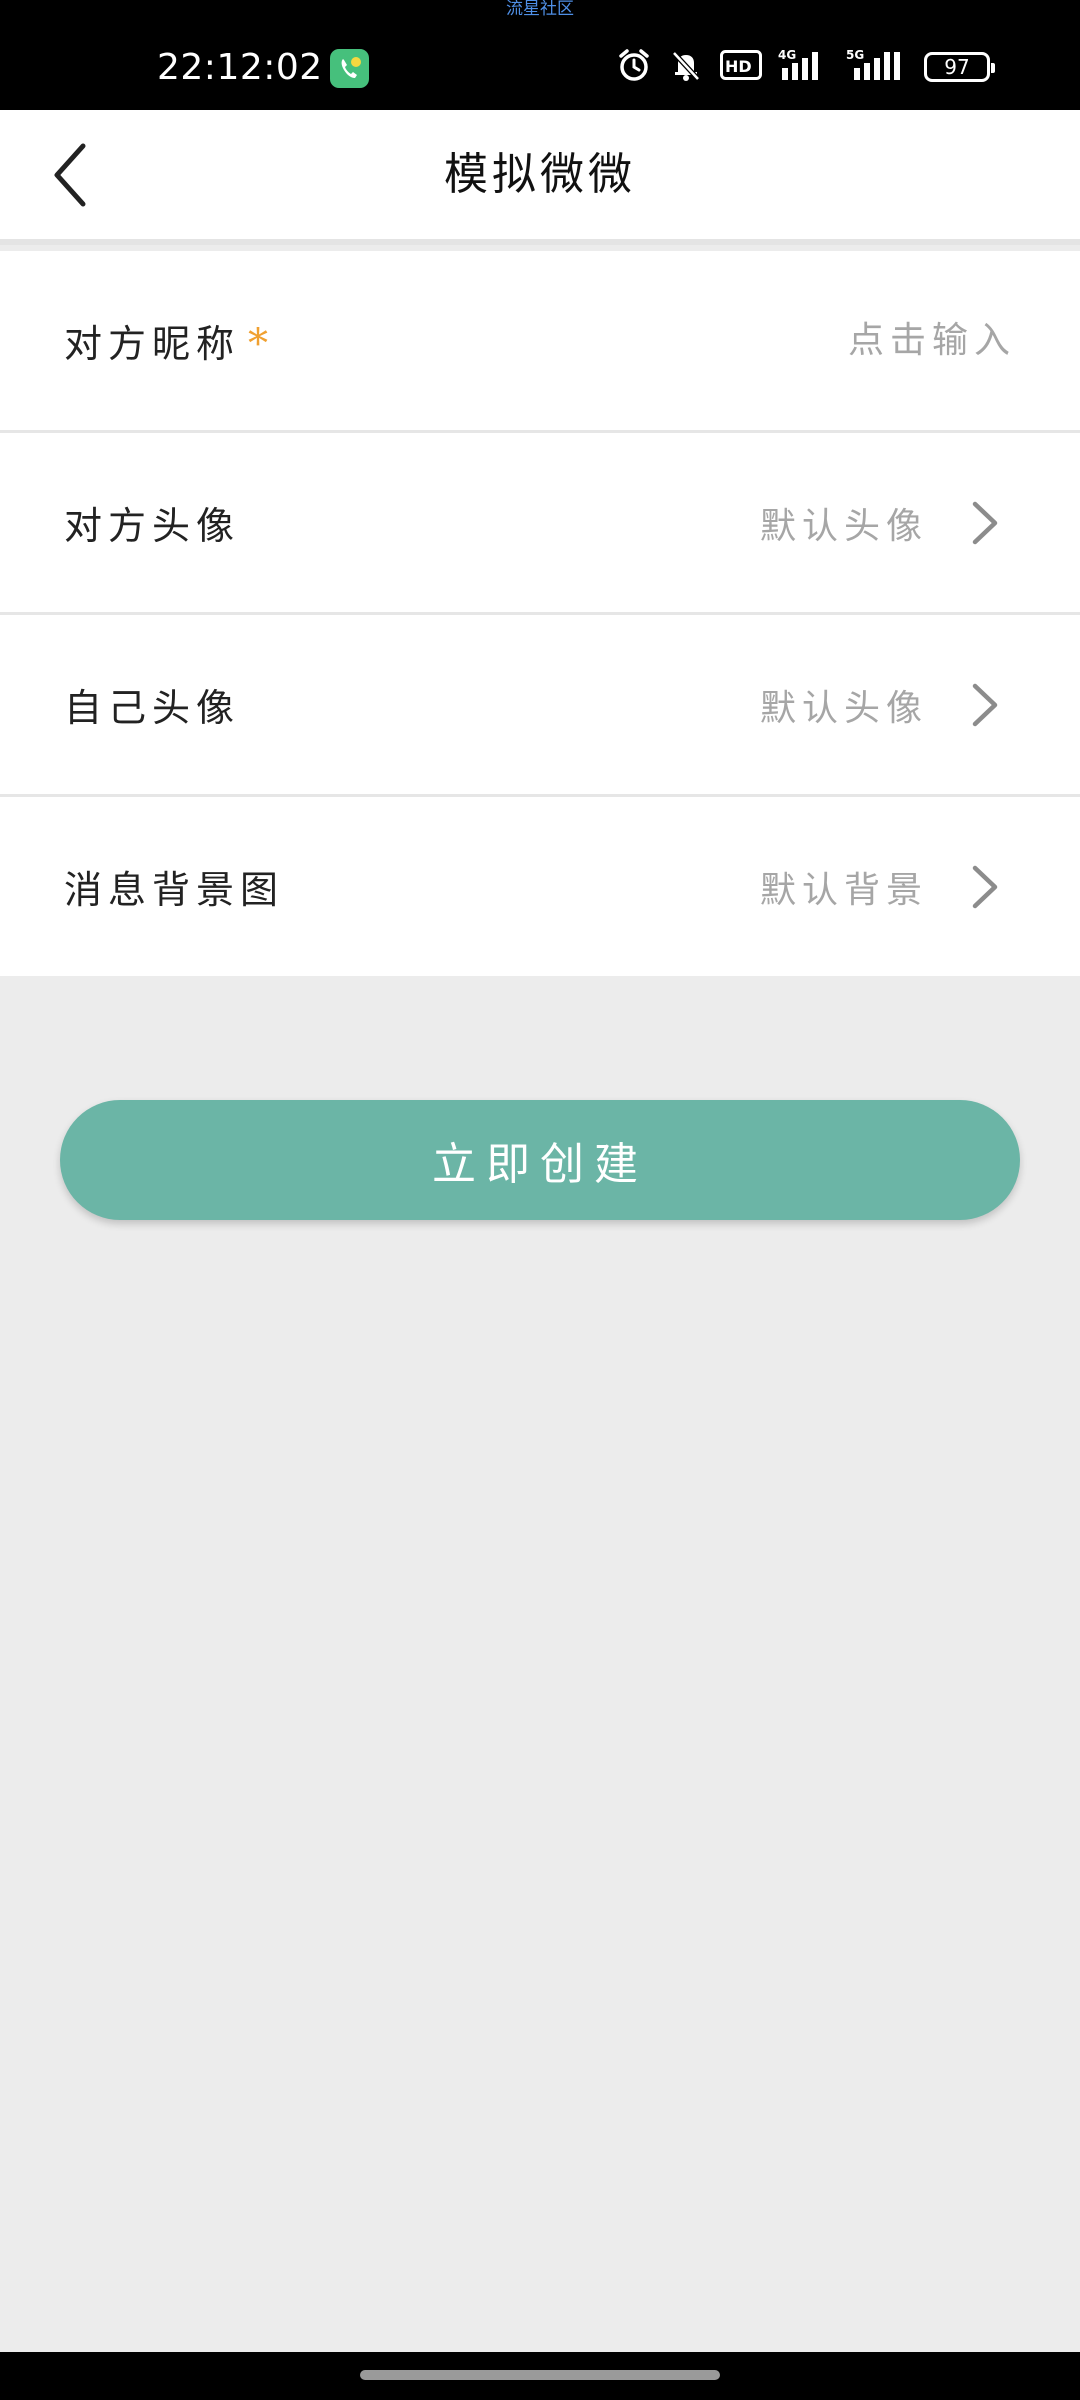  I want to click on back-button, so click(71, 175).